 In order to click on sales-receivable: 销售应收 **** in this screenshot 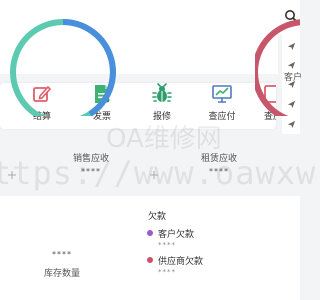, I will do `click(91, 163)`.